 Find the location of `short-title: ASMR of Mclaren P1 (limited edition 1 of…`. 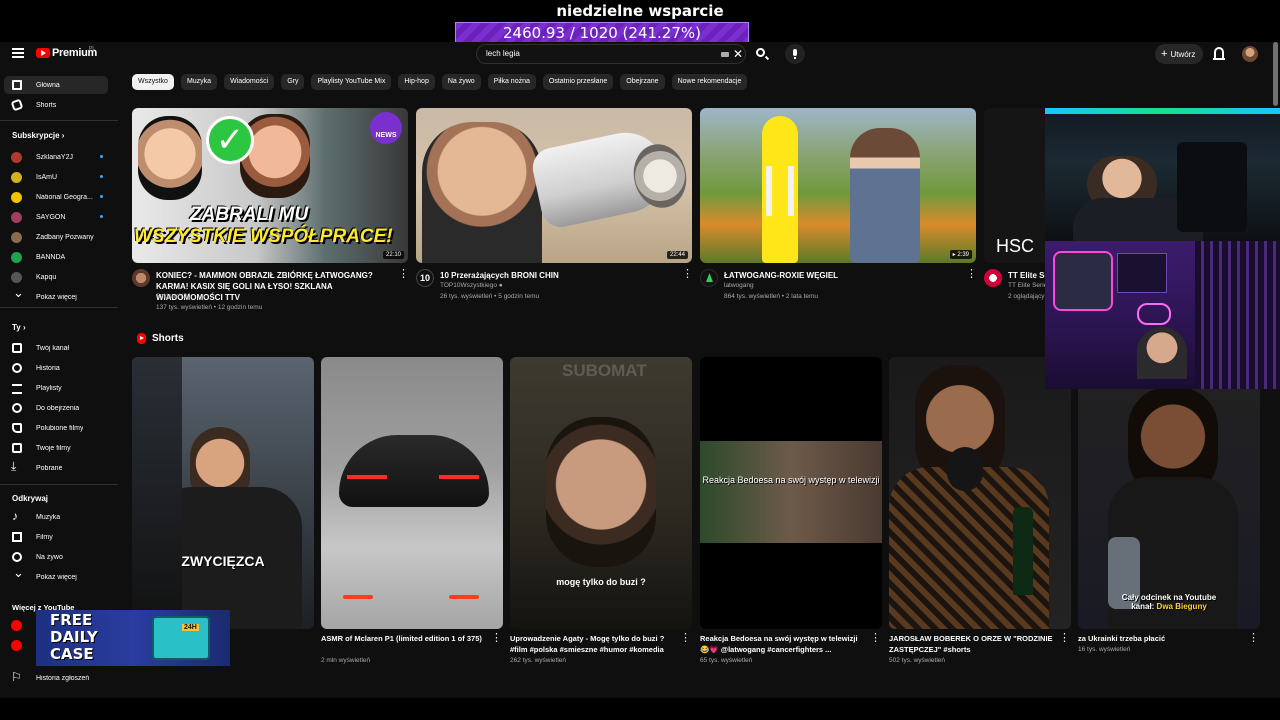

short-title: ASMR of Mclaren P1 (limited edition 1 of… is located at coordinates (403, 638).